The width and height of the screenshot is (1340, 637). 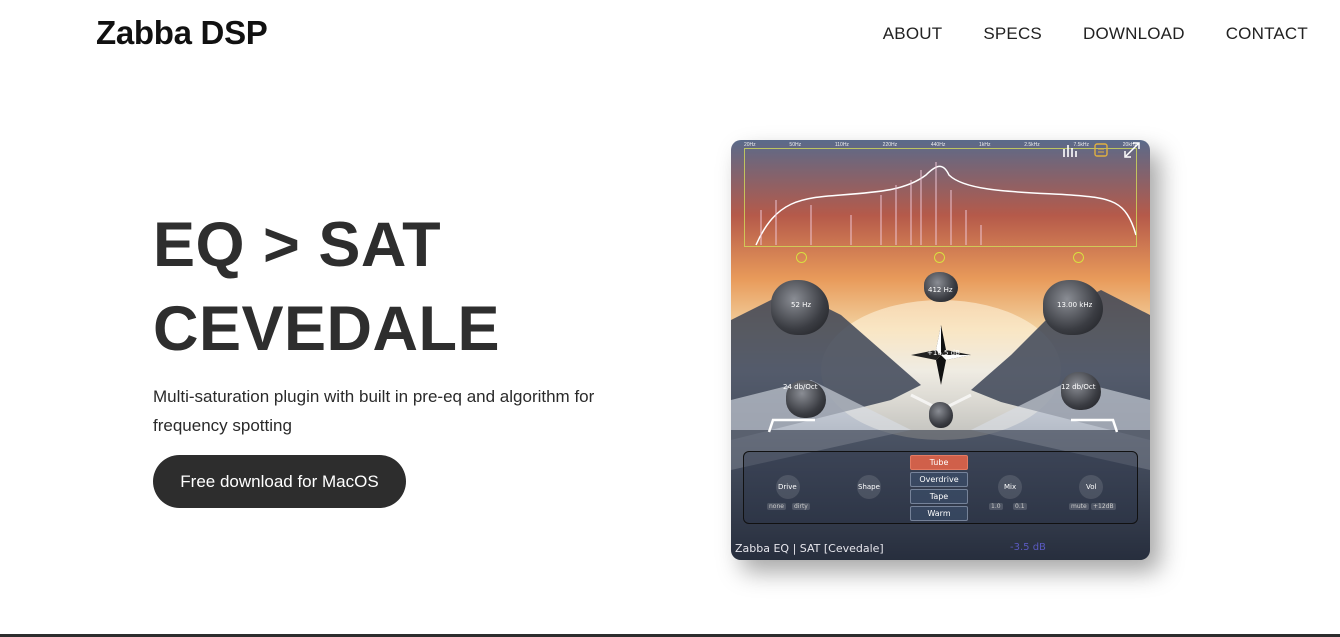 I want to click on eq-display, so click(x=940, y=197).